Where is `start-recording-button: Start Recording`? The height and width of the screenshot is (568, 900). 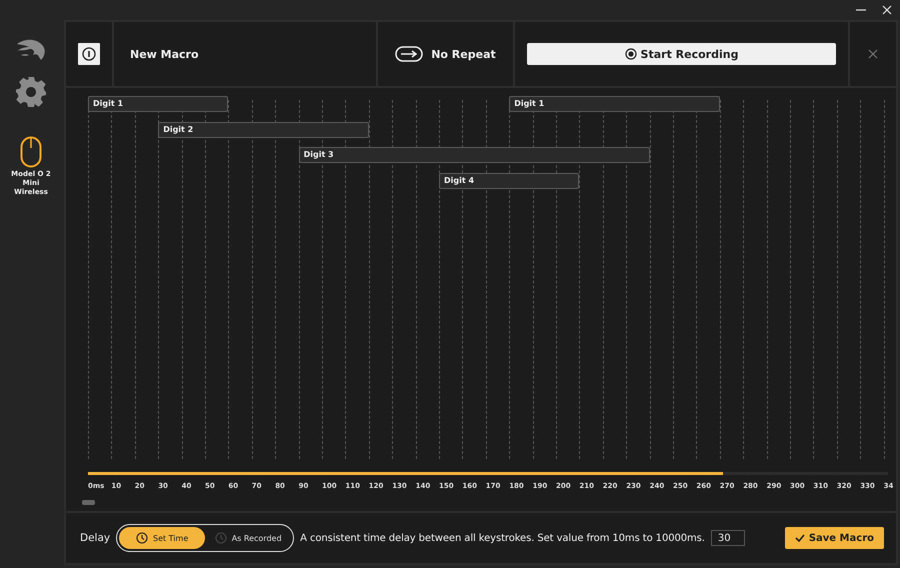 start-recording-button: Start Recording is located at coordinates (681, 54).